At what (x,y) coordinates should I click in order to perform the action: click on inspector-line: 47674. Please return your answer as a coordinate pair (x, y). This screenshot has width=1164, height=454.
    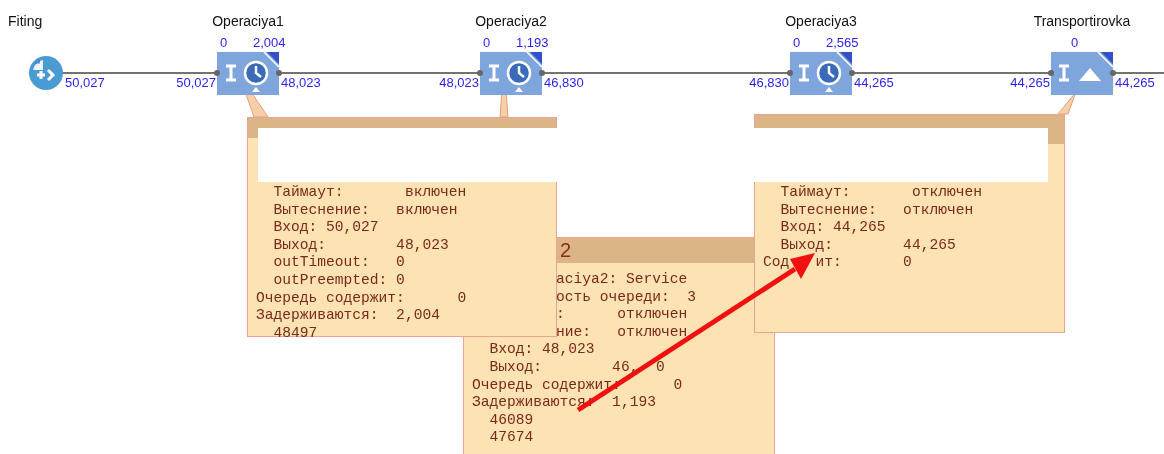
    Looking at the image, I should click on (511, 438).